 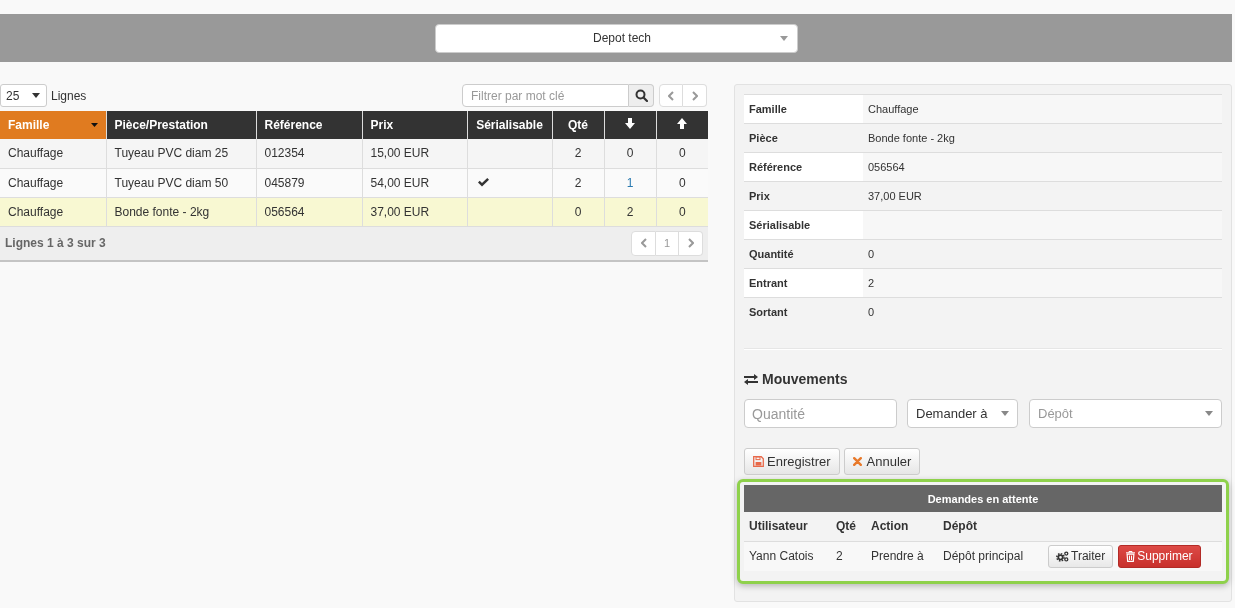 I want to click on table-cell: Dépôt principal, so click(x=990, y=556).